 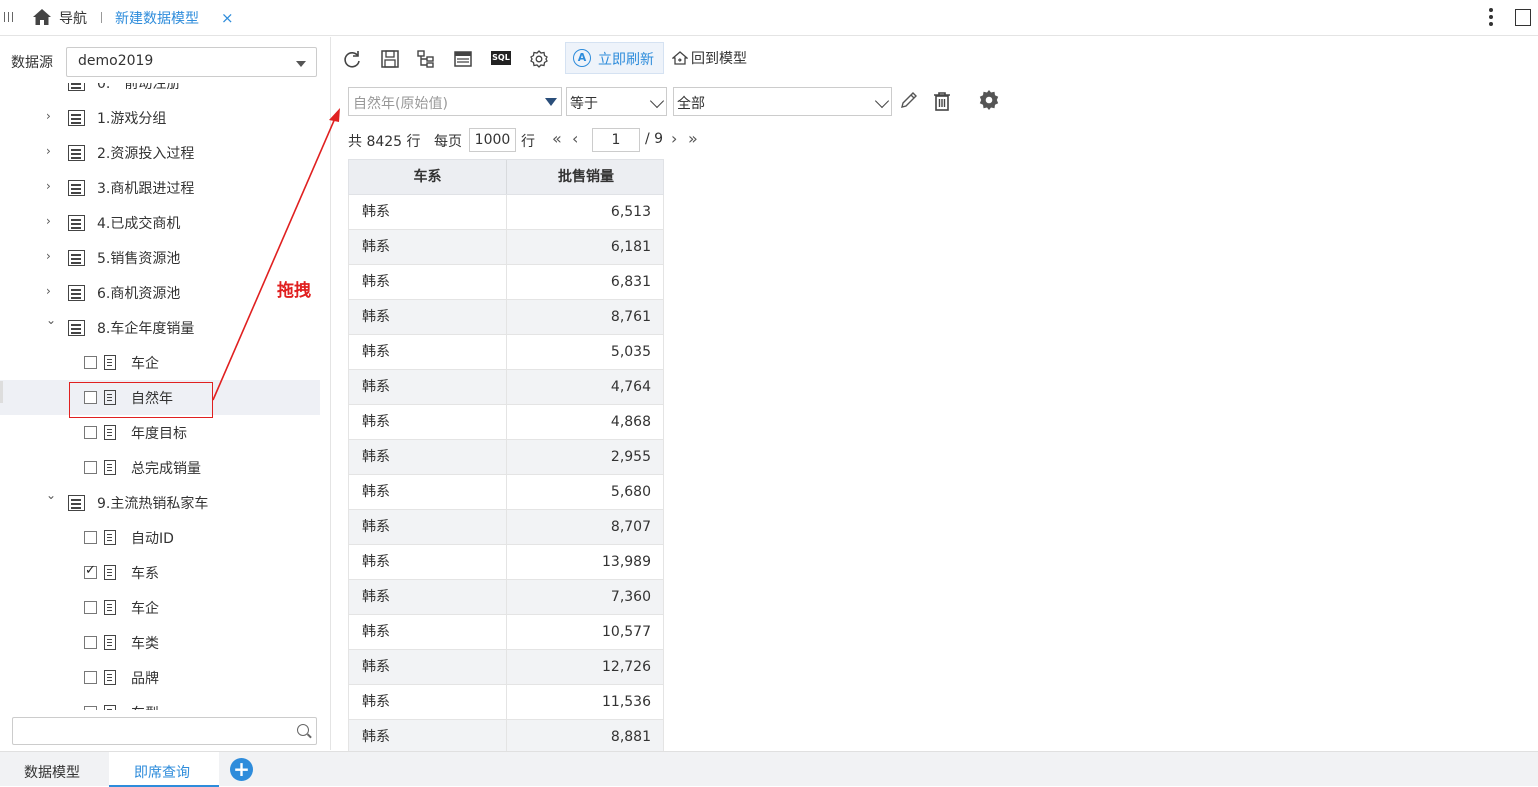 I want to click on table-row: 韩系 8,761, so click(x=506, y=317).